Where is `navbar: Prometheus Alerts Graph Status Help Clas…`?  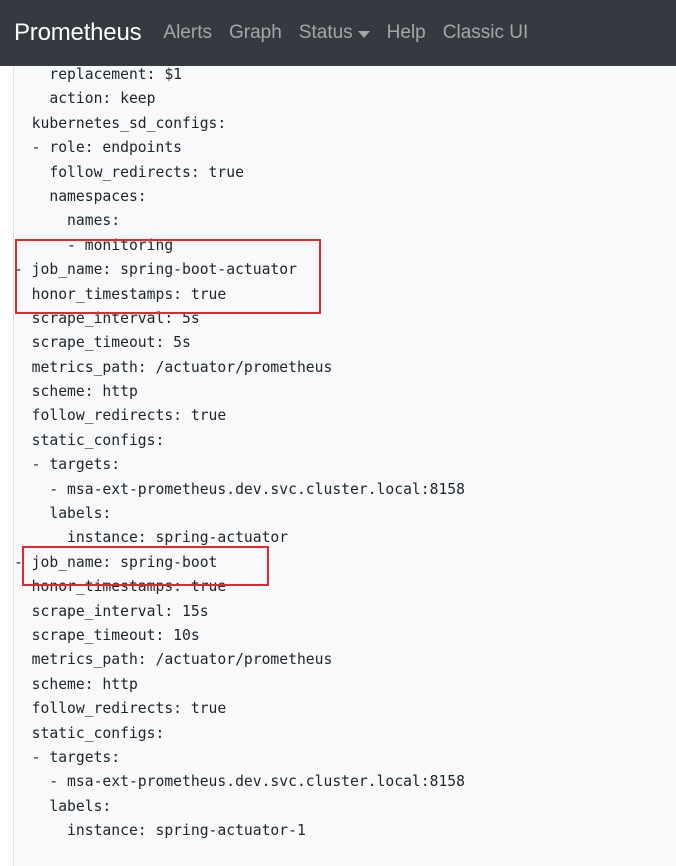 navbar: Prometheus Alerts Graph Status Help Clas… is located at coordinates (338, 33).